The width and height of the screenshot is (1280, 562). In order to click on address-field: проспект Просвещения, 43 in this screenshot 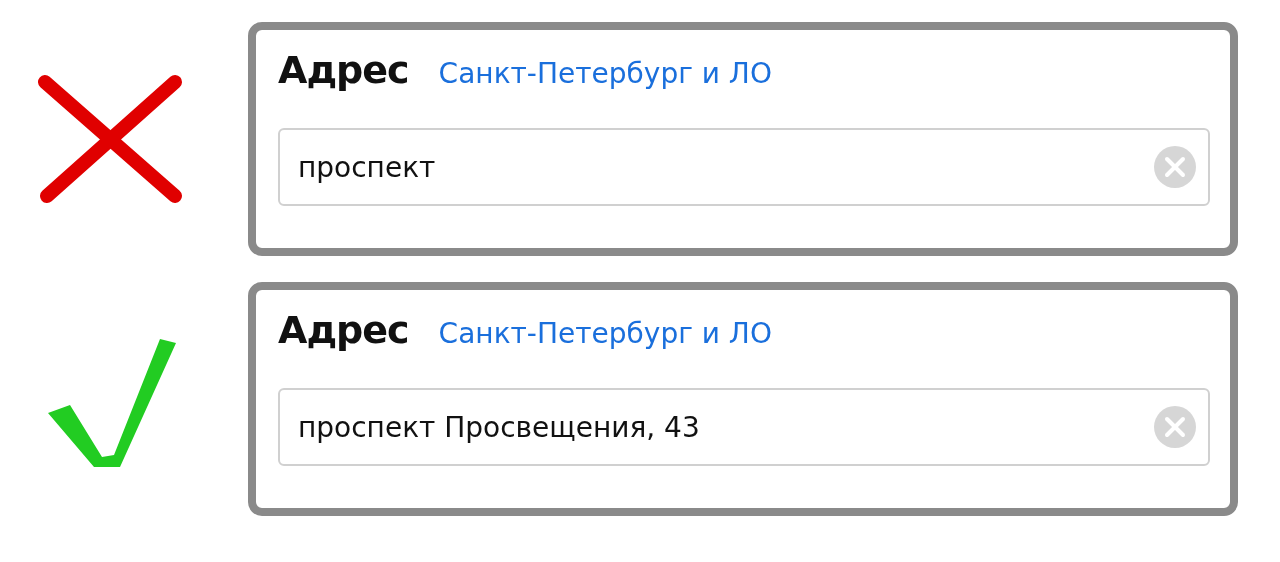, I will do `click(744, 427)`.